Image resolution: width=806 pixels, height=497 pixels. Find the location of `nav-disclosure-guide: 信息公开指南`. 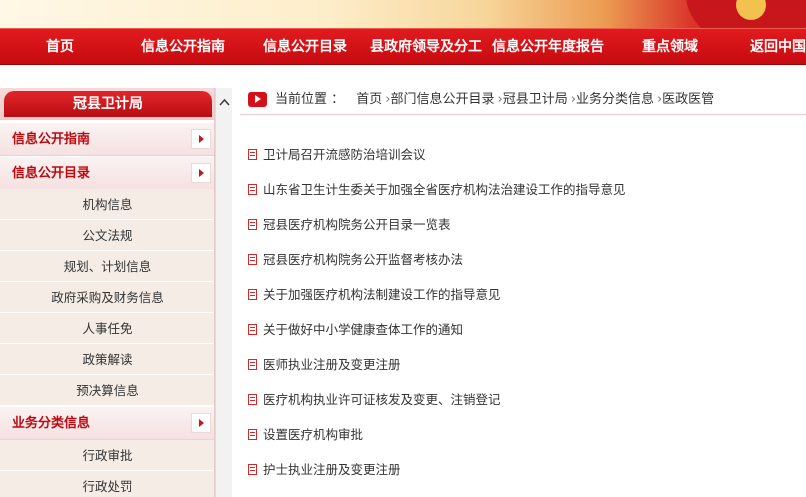

nav-disclosure-guide: 信息公开指南 is located at coordinates (183, 47).